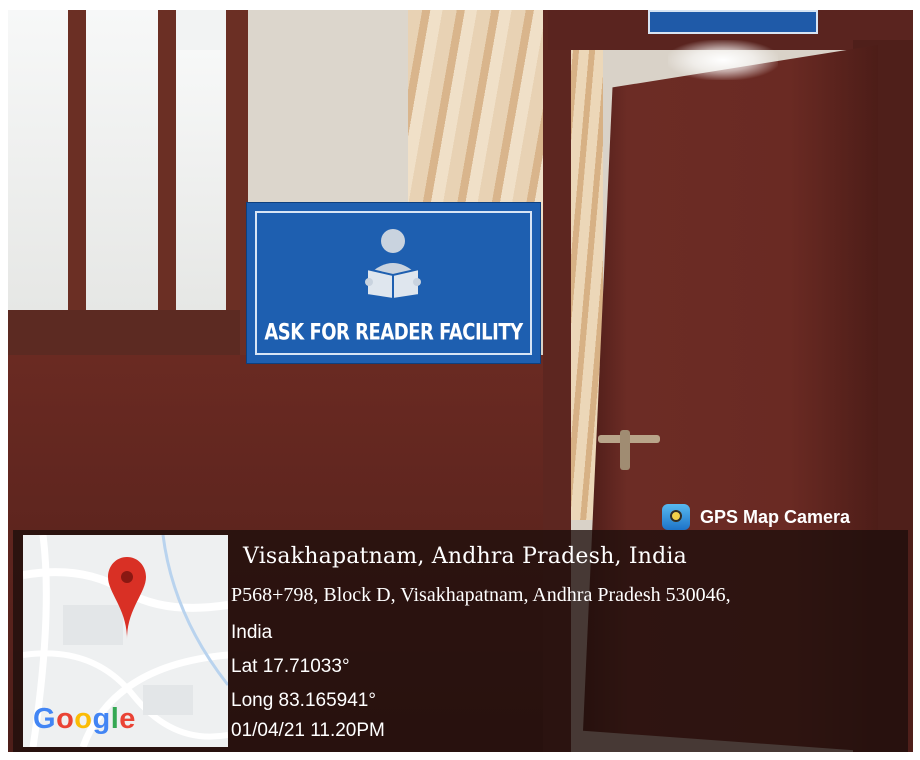 This screenshot has height=760, width=920. Describe the element at coordinates (723, 60) in the screenshot. I see `light-glare` at that location.